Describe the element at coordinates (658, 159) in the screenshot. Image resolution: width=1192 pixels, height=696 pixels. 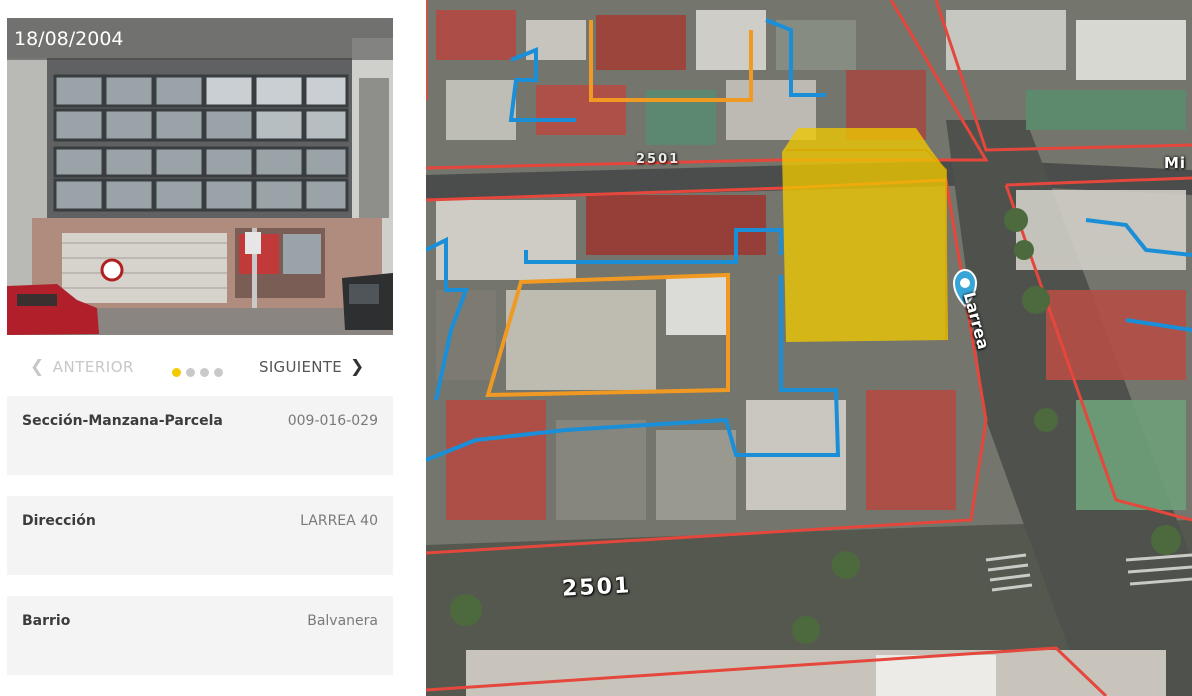
I see `block-number-label-top: 2501` at that location.